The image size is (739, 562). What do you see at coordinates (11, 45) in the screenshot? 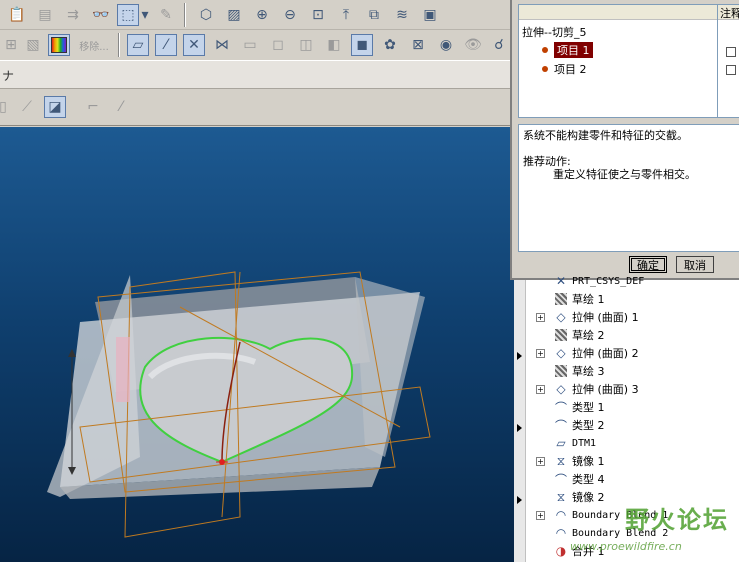
I see `datum-display-icon: ⊞` at bounding box center [11, 45].